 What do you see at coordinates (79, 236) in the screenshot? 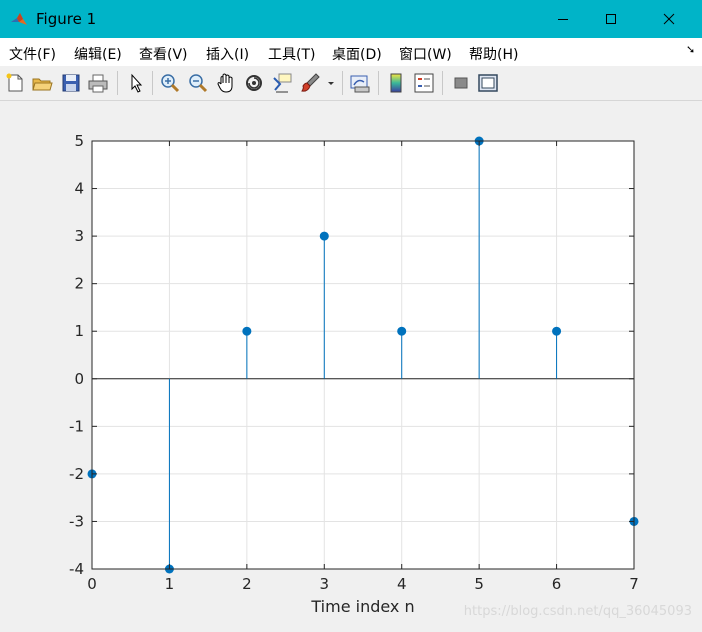
I see `y-tick-label: 3` at bounding box center [79, 236].